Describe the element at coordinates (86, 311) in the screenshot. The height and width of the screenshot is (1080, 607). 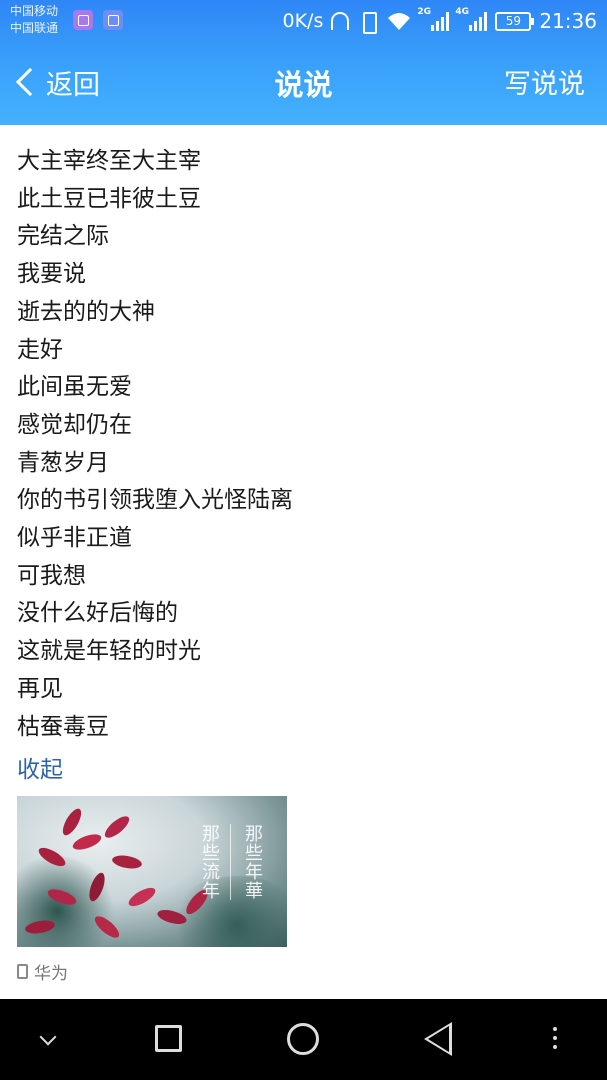
I see `post-line: 逝去的的大神` at that location.